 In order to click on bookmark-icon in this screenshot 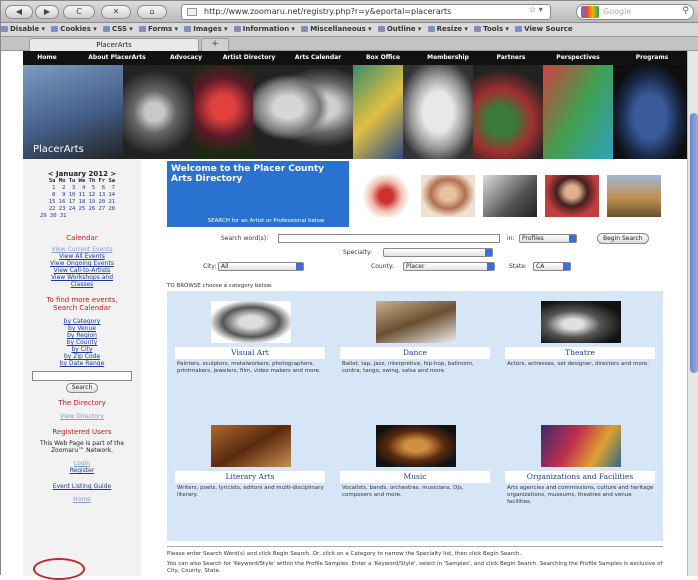, I will do `click(478, 29)`.